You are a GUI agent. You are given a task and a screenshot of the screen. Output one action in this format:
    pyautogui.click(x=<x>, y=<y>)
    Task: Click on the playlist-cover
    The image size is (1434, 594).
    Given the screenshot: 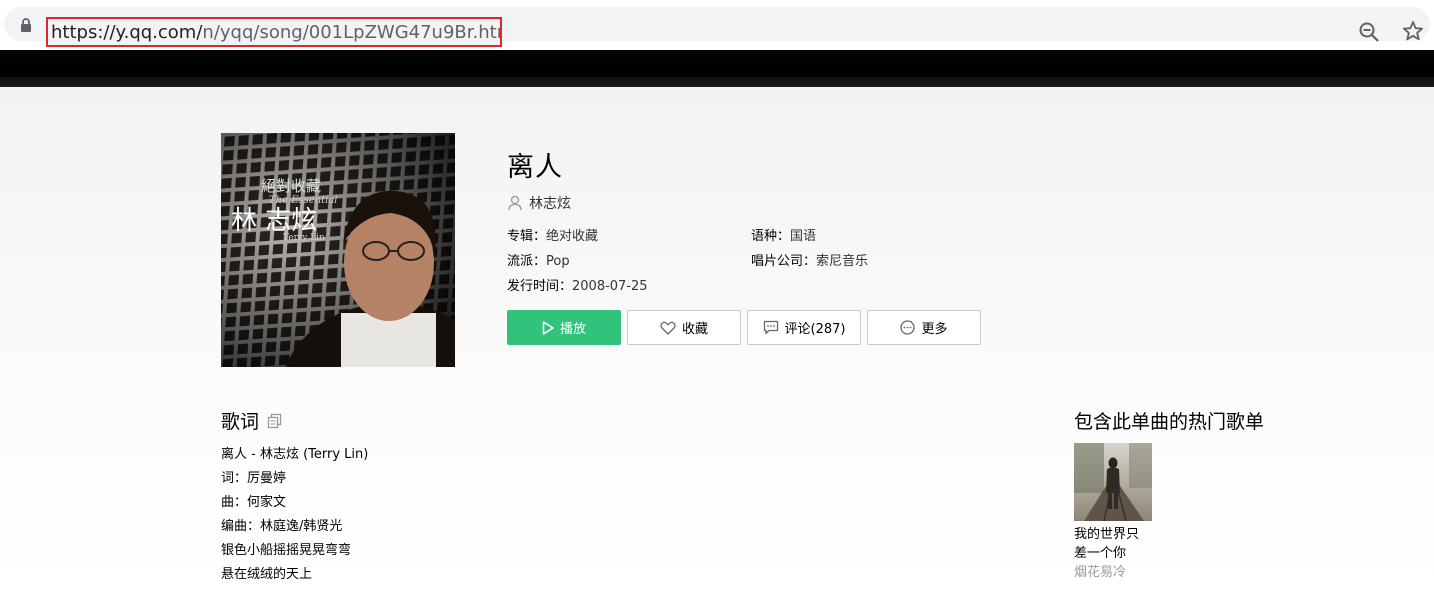 What is the action you would take?
    pyautogui.click(x=1113, y=482)
    